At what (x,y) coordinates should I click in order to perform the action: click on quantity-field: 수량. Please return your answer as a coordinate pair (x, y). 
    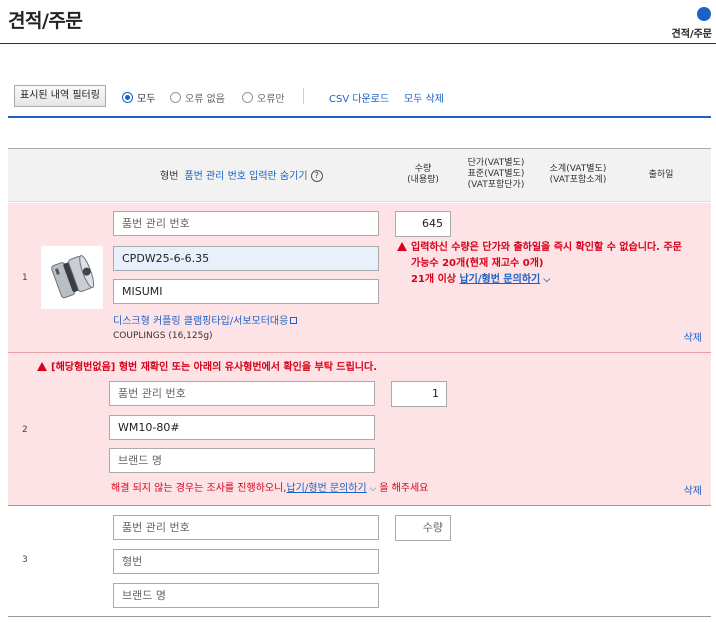
    Looking at the image, I should click on (423, 528).